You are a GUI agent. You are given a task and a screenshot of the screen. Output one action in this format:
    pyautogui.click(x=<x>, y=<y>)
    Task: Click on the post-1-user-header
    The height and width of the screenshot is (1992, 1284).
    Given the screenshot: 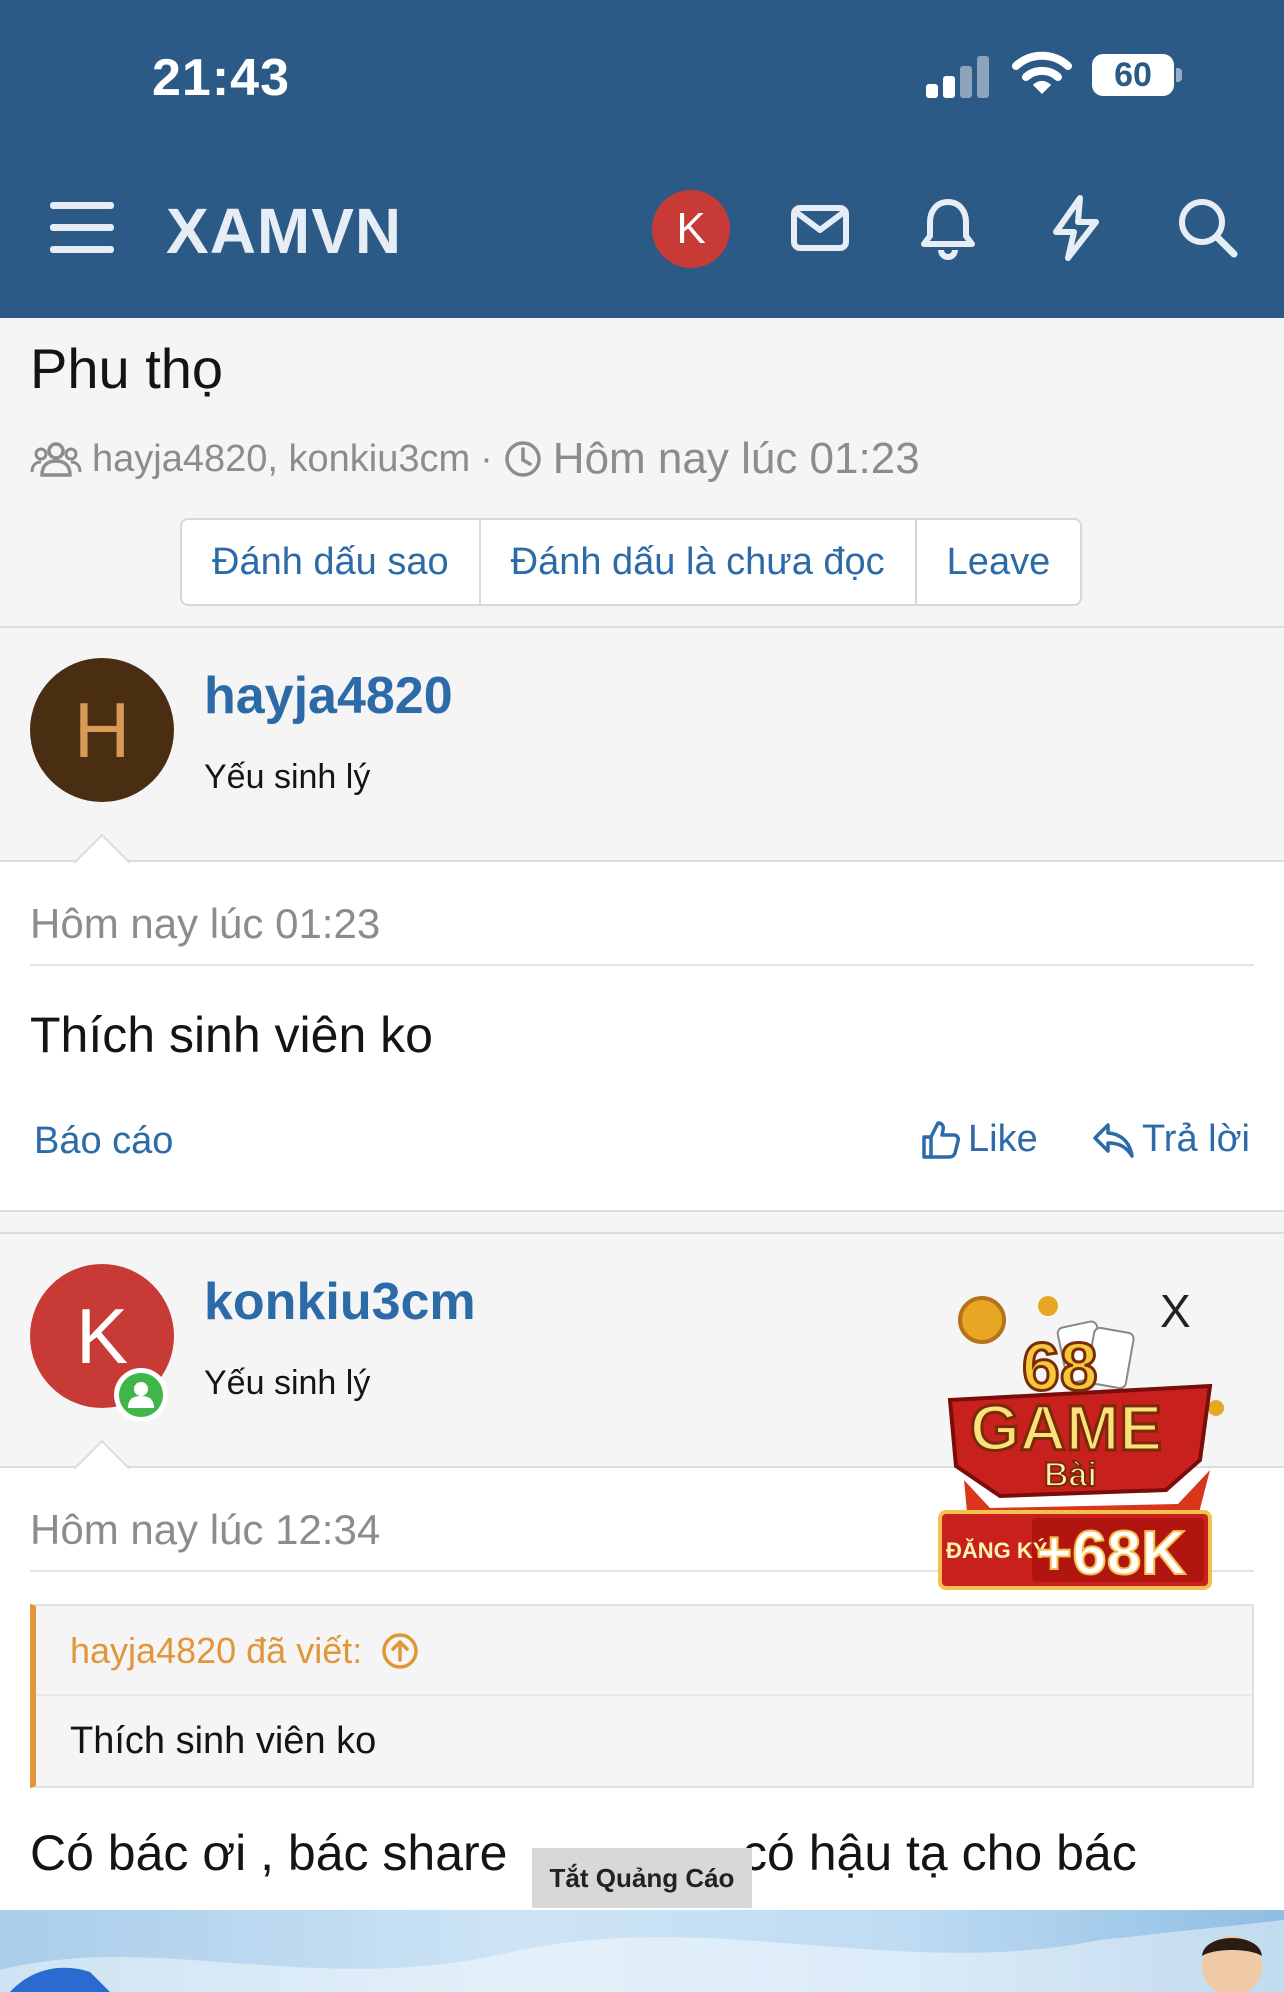 What is the action you would take?
    pyautogui.click(x=642, y=744)
    